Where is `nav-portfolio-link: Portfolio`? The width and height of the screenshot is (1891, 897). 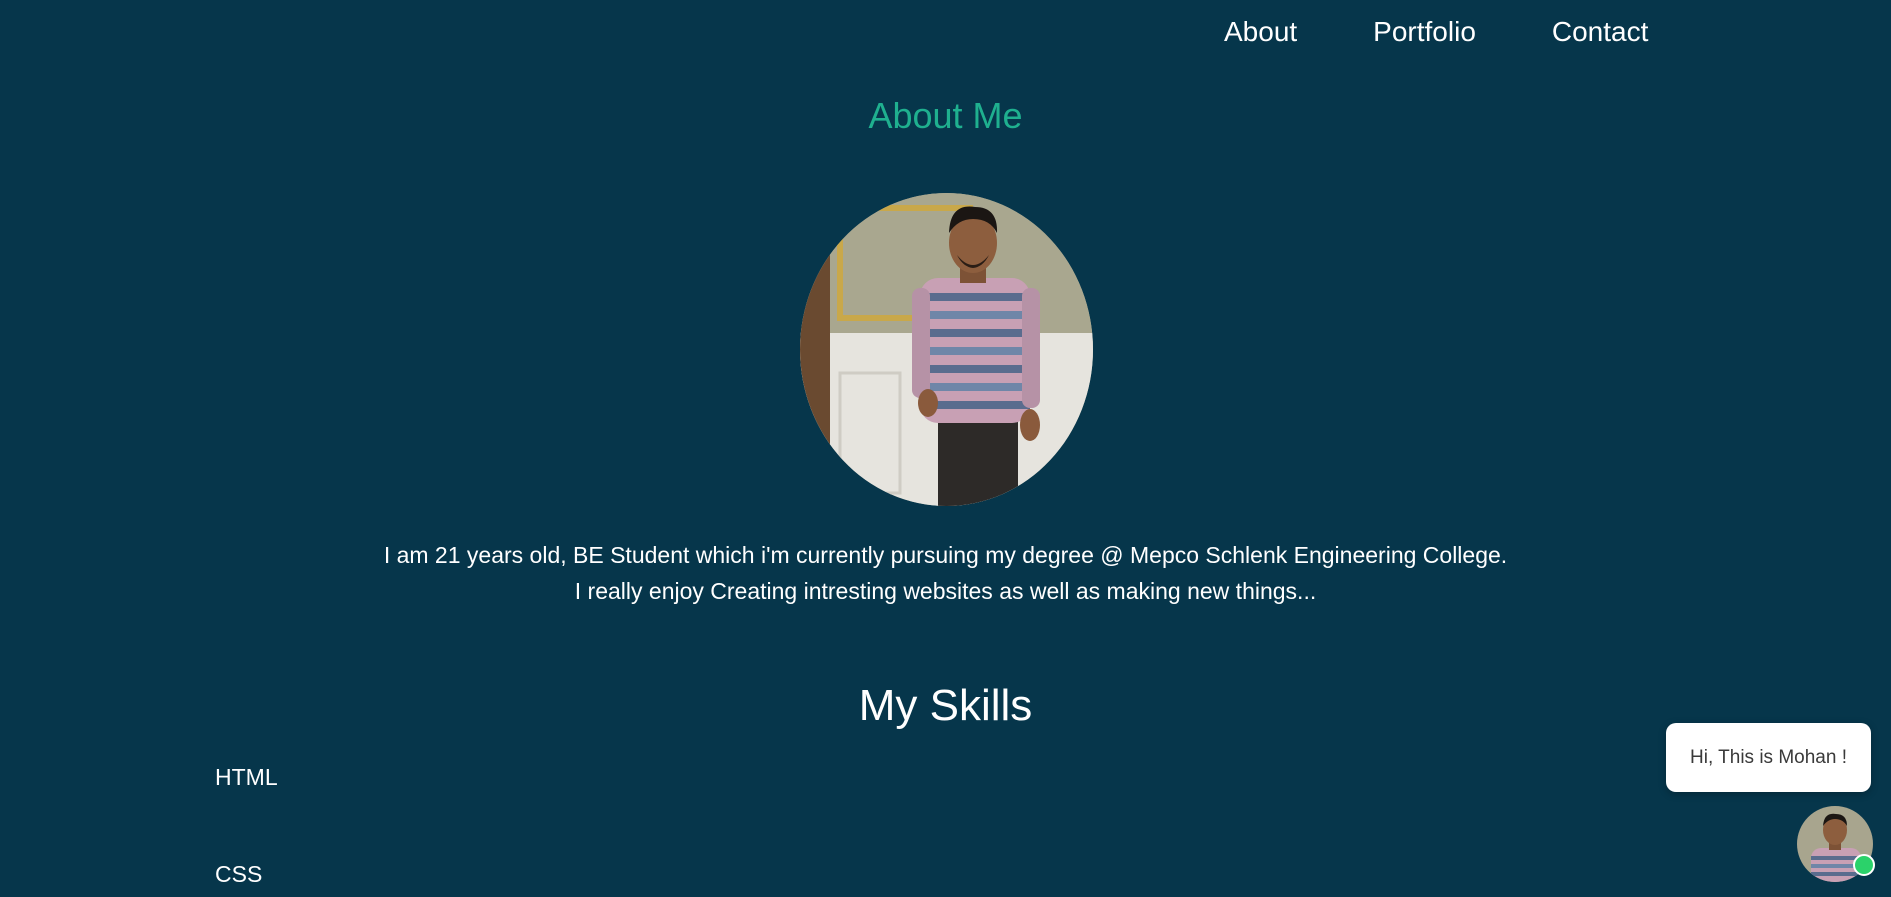
nav-portfolio-link: Portfolio is located at coordinates (1424, 32).